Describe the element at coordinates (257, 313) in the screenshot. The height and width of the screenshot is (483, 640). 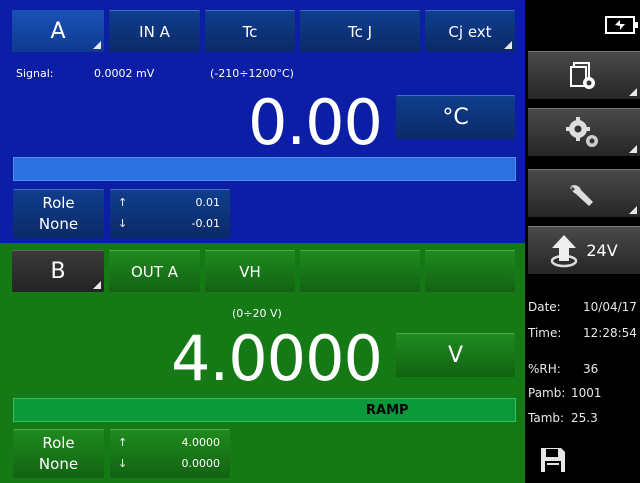
I see `channel-b-range: (0÷20 V)` at that location.